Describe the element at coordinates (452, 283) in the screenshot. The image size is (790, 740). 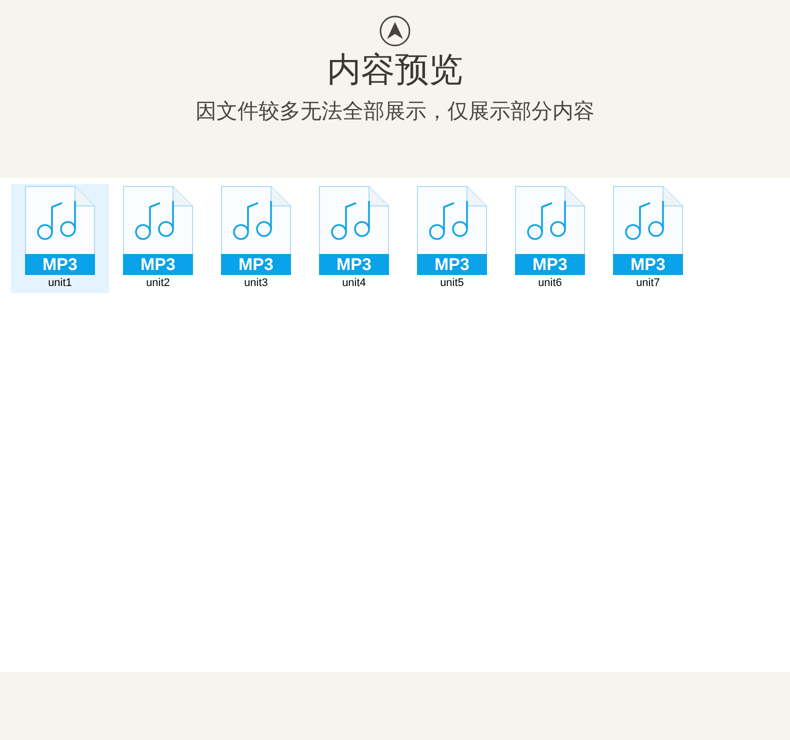
I see `file-name: unit5` at that location.